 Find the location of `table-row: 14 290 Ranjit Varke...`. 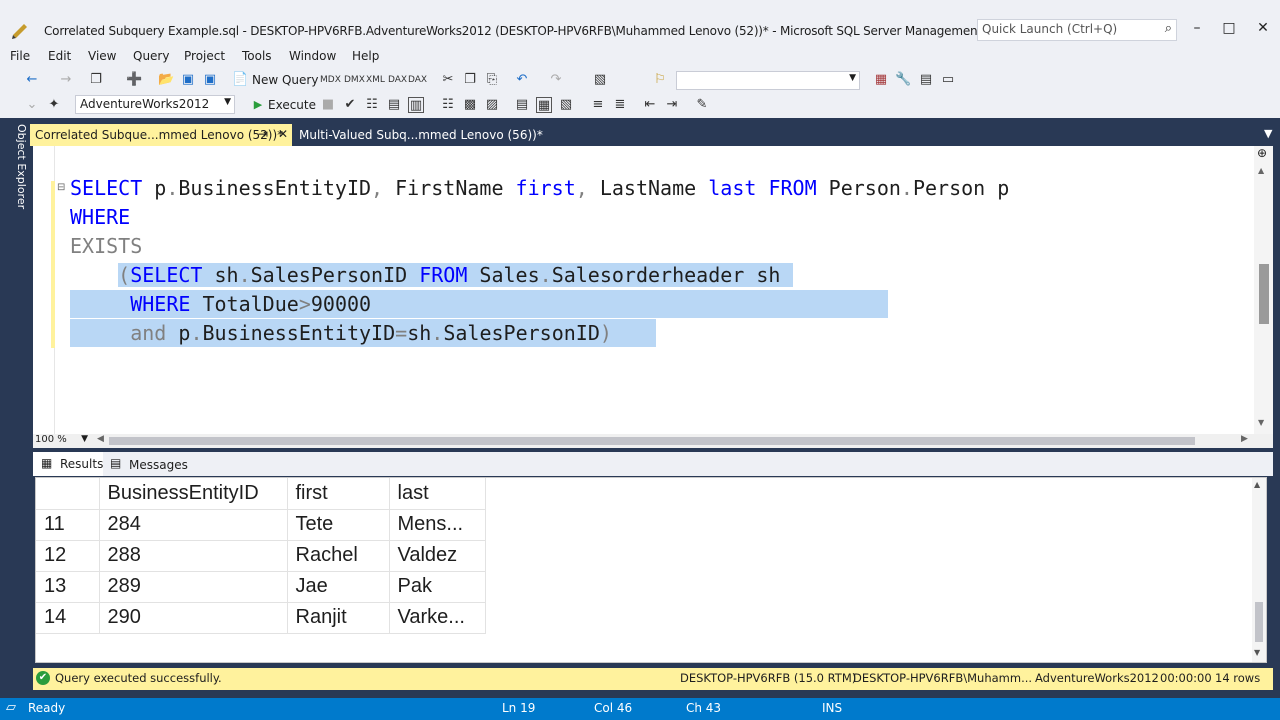

table-row: 14 290 Ranjit Varke... is located at coordinates (261, 618).